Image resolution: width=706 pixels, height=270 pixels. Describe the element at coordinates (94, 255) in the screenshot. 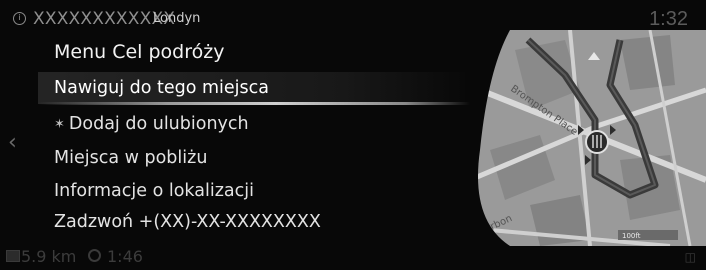

I see `clock-icon` at that location.